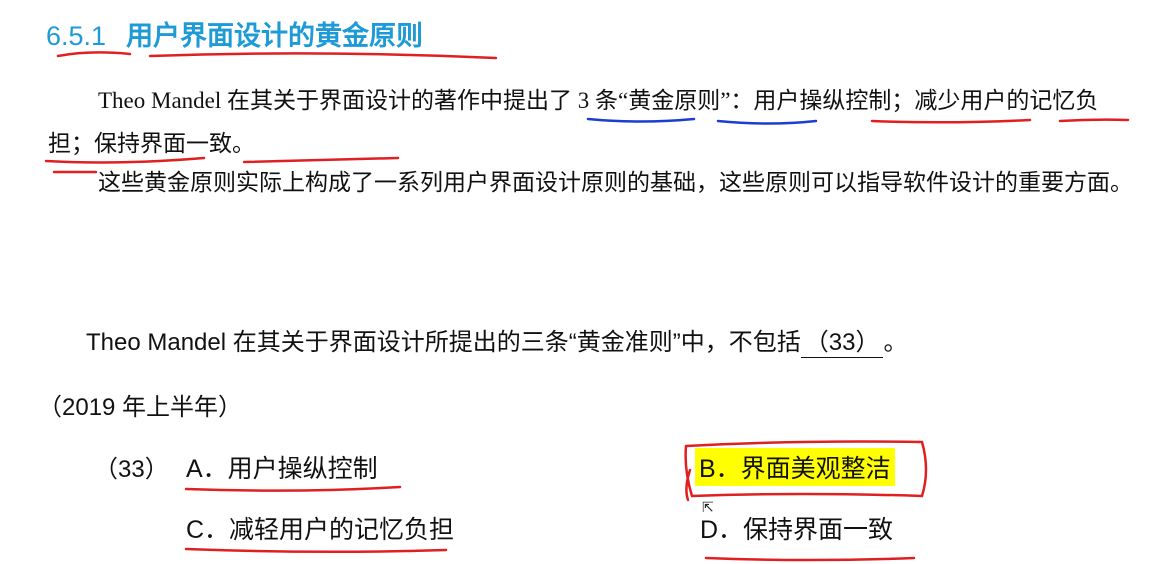  Describe the element at coordinates (320, 530) in the screenshot. I see `option-c: C．减轻用户的记忆负担` at that location.